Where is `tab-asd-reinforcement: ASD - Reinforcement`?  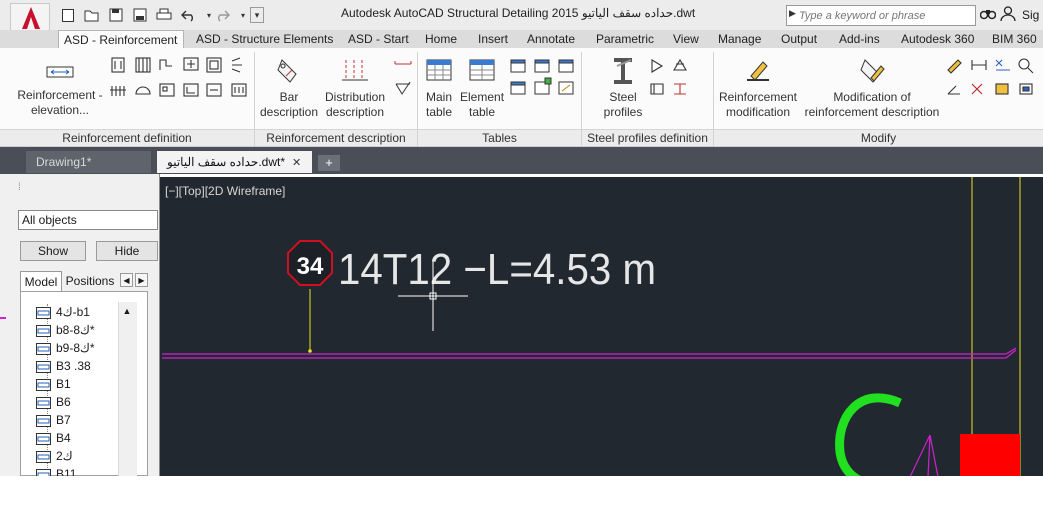
tab-asd-reinforcement: ASD - Reinforcement is located at coordinates (121, 39).